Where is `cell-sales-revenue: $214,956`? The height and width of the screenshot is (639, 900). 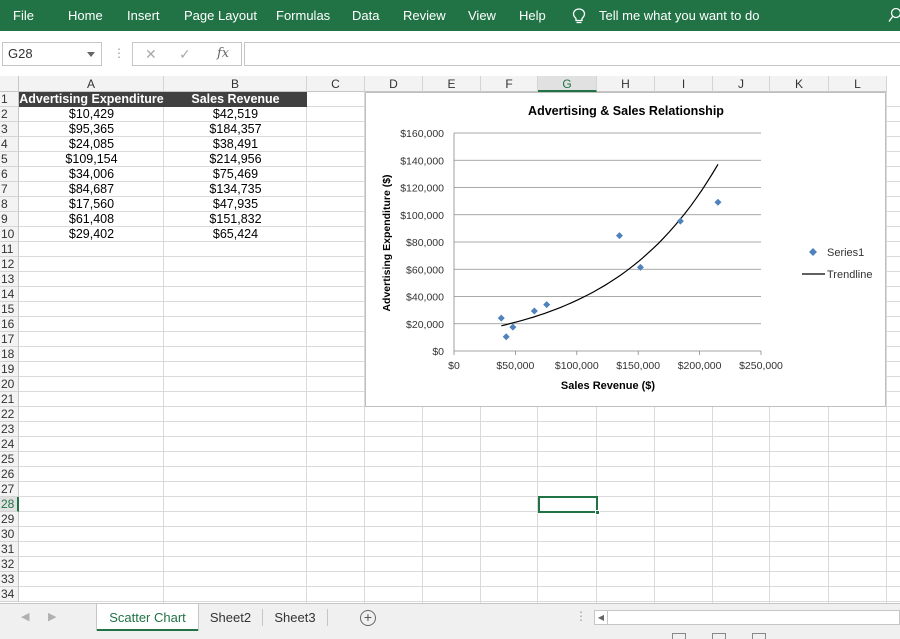
cell-sales-revenue: $214,956 is located at coordinates (235, 159).